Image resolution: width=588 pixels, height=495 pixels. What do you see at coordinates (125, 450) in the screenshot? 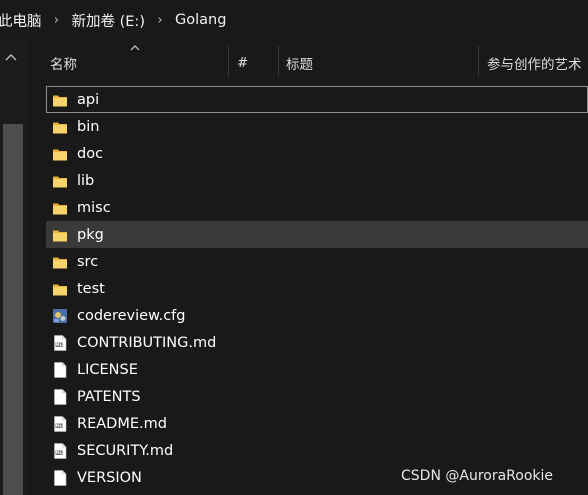
I see `file-name-label: SECURITY.md` at bounding box center [125, 450].